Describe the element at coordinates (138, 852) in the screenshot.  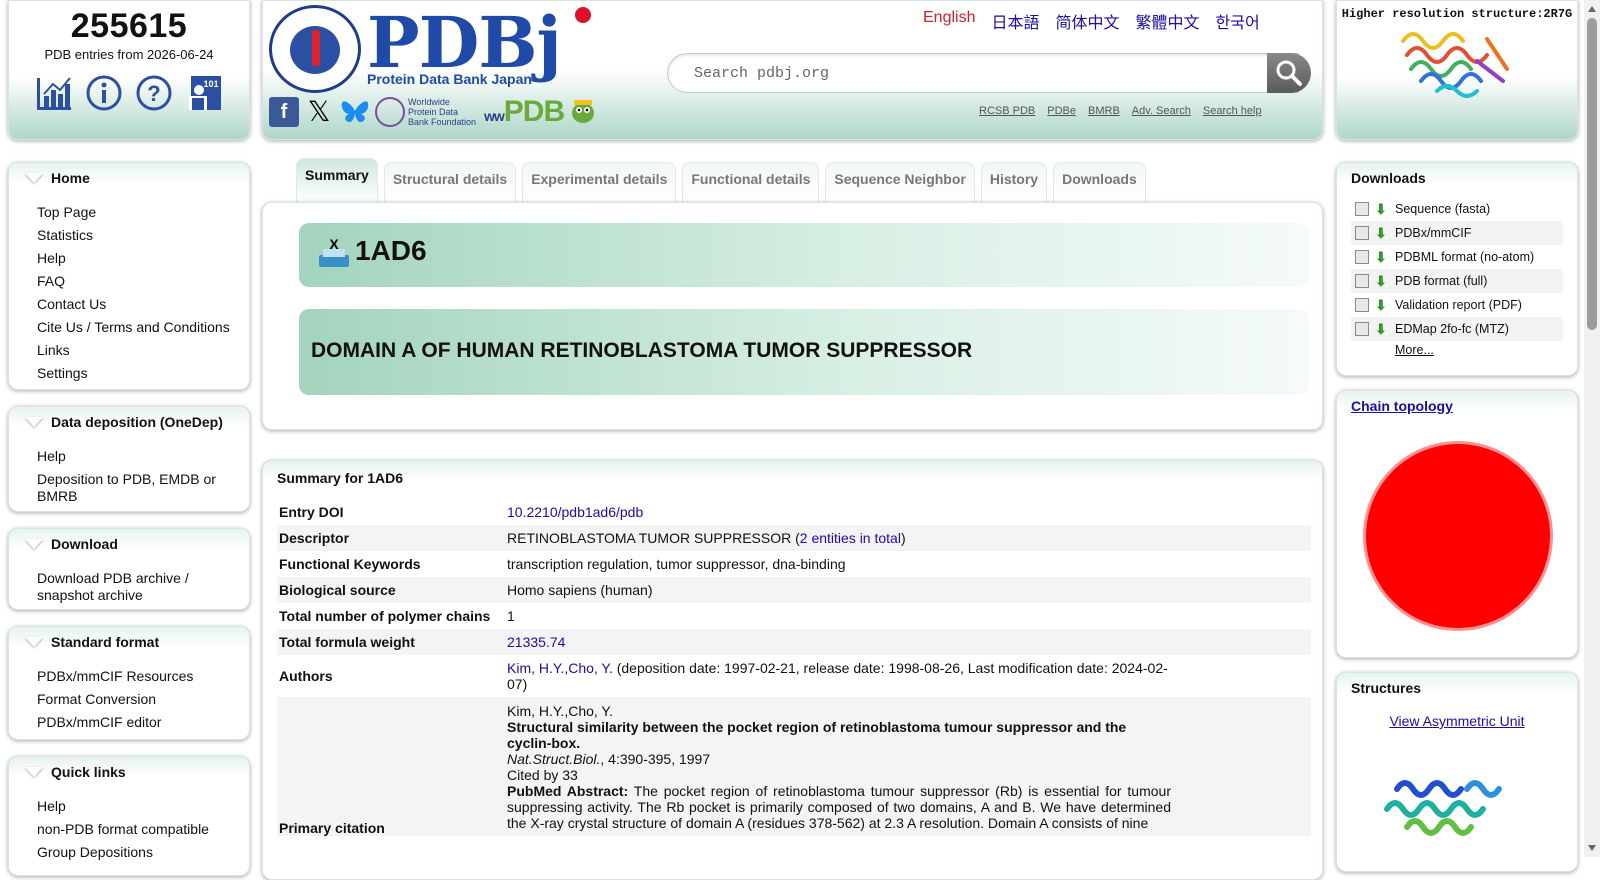
I see `sidebar-item-group-depositions: Group Depositions` at that location.